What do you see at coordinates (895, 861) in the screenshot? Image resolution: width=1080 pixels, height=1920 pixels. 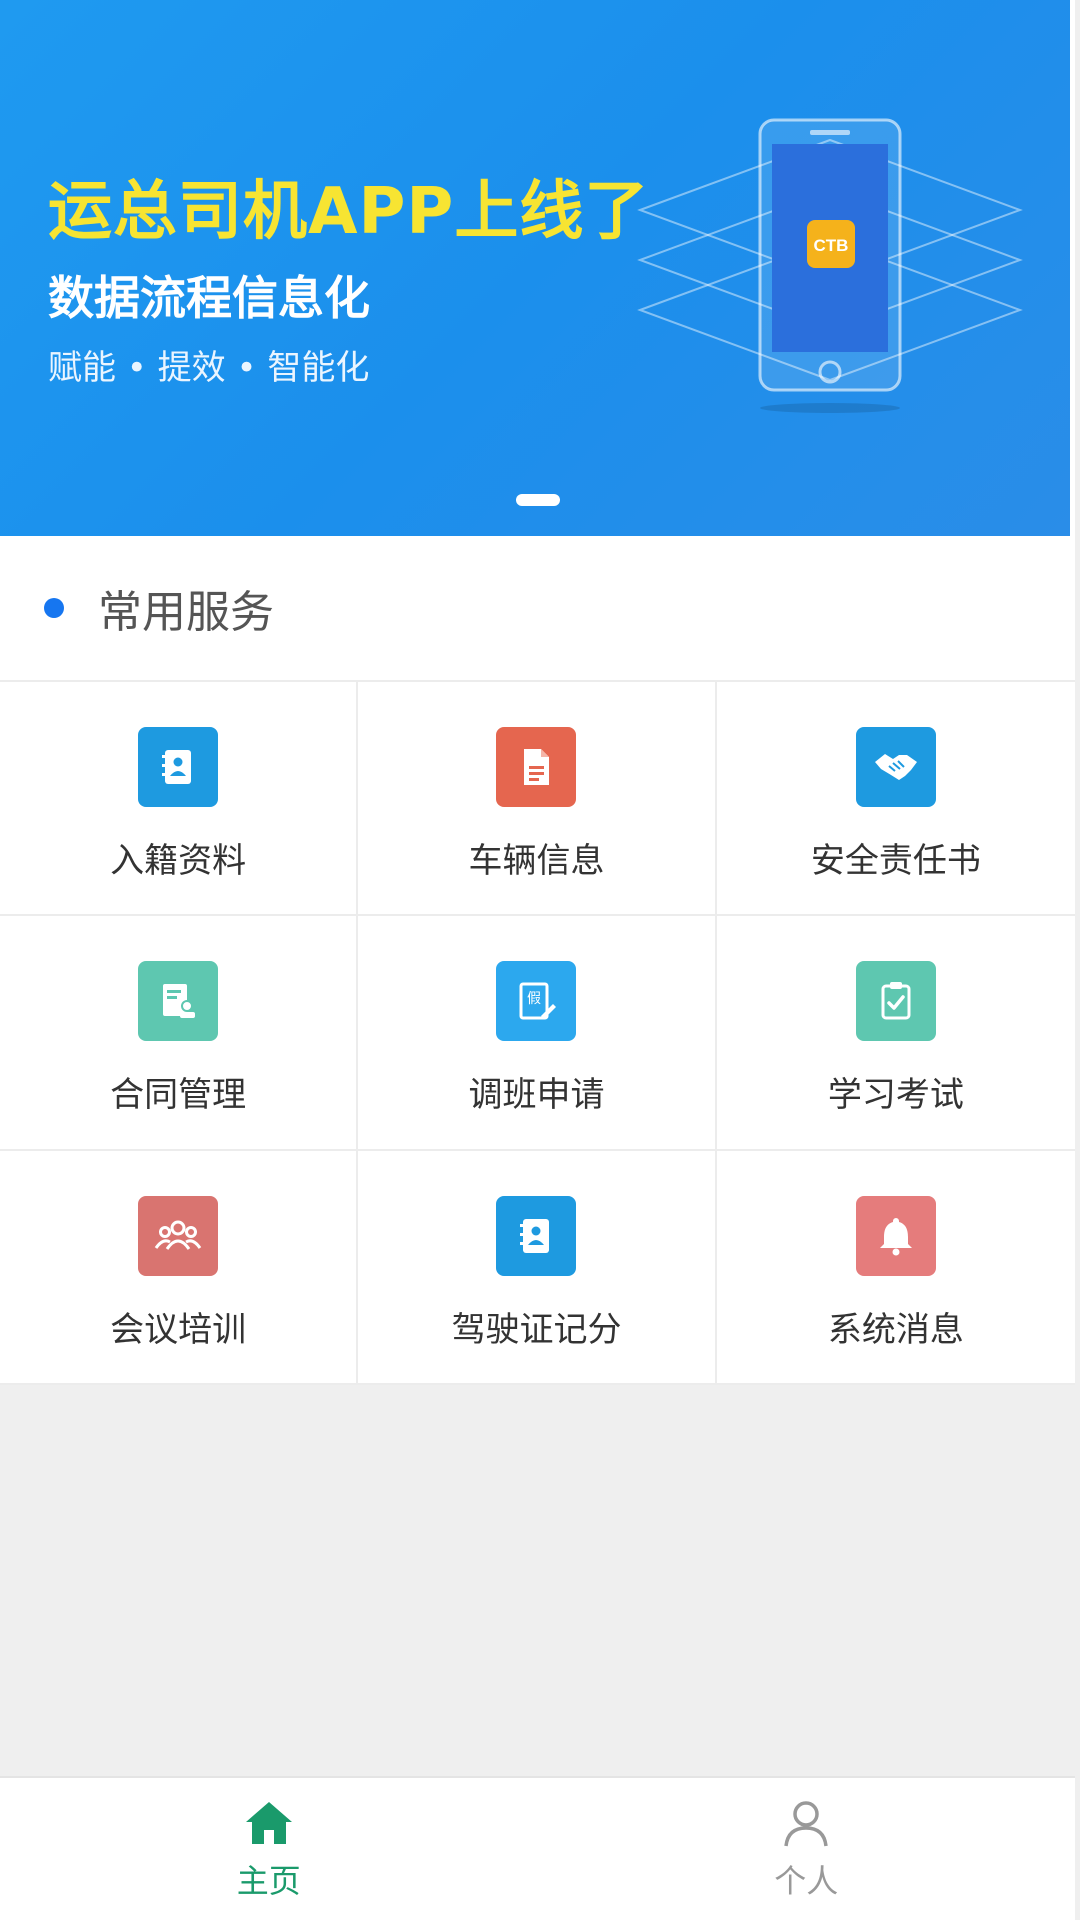 I see `service-label: 安全责任书` at bounding box center [895, 861].